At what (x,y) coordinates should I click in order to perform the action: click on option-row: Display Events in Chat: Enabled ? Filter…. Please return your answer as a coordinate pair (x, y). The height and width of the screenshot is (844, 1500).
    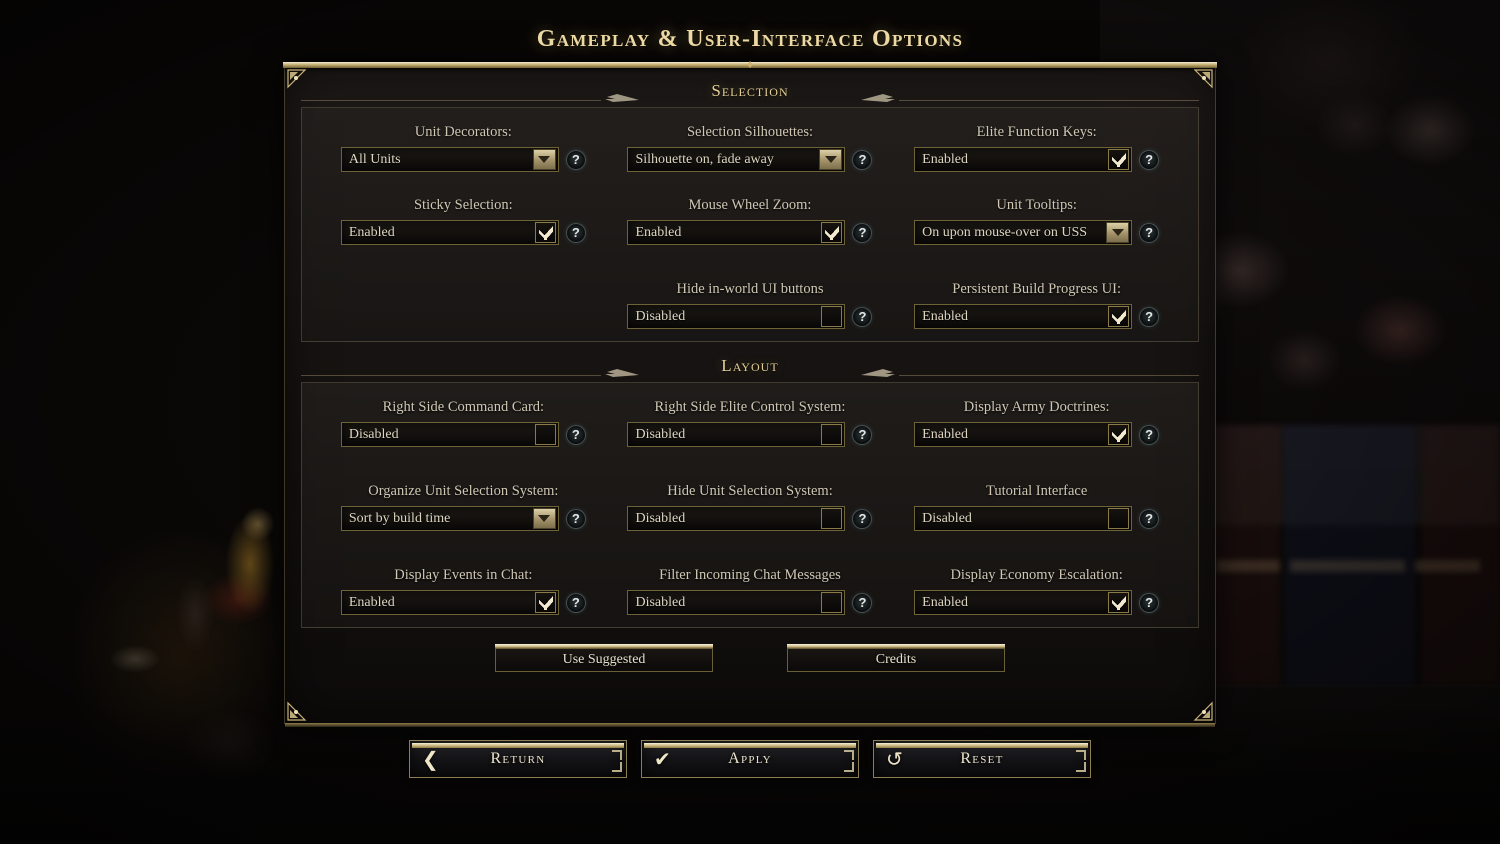
    Looking at the image, I should click on (750, 591).